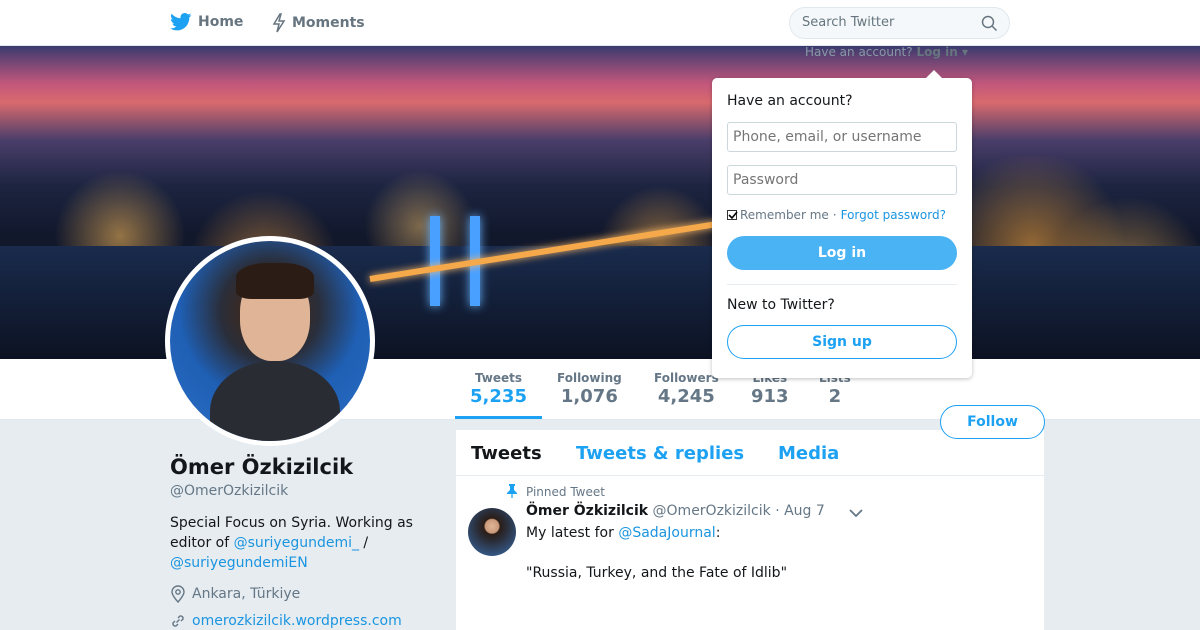  Describe the element at coordinates (296, 543) in the screenshot. I see `bio-mention-link: @suriyegundemi_` at that location.